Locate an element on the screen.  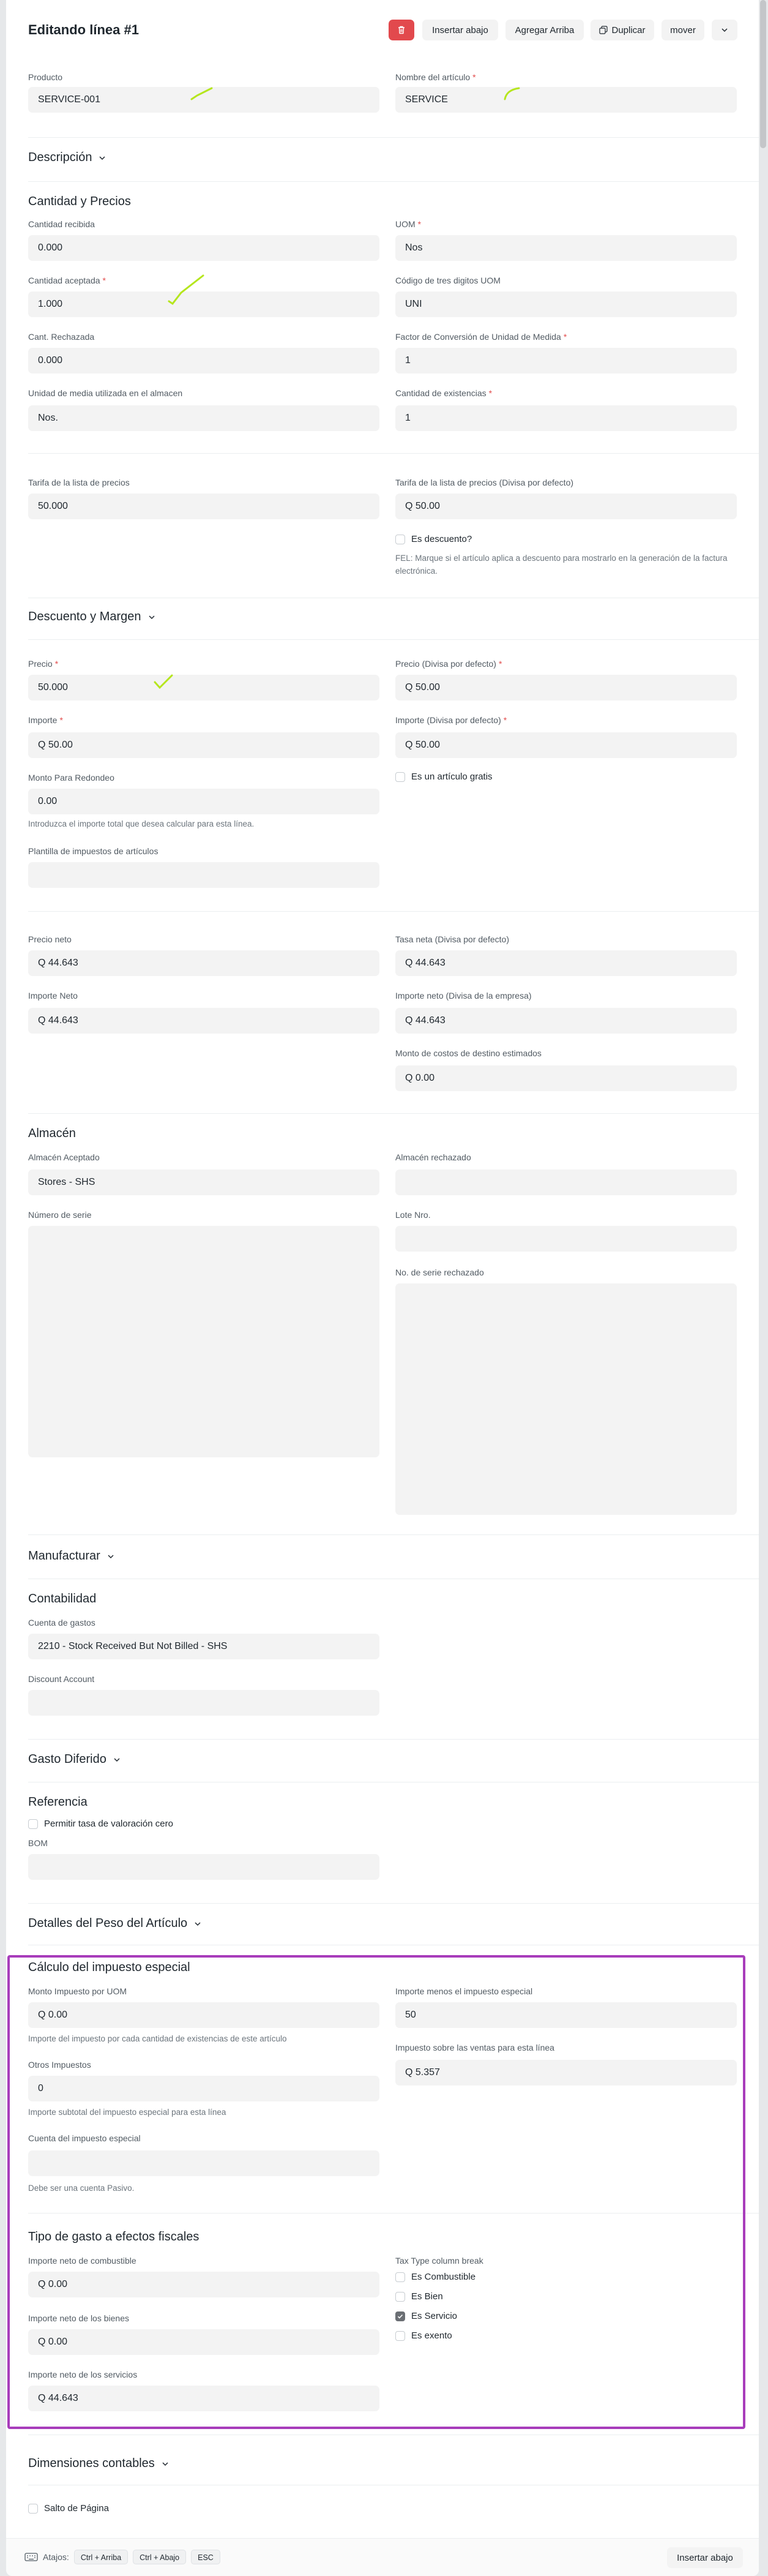
price-list-rate-field: 50.000 is located at coordinates (203, 506).